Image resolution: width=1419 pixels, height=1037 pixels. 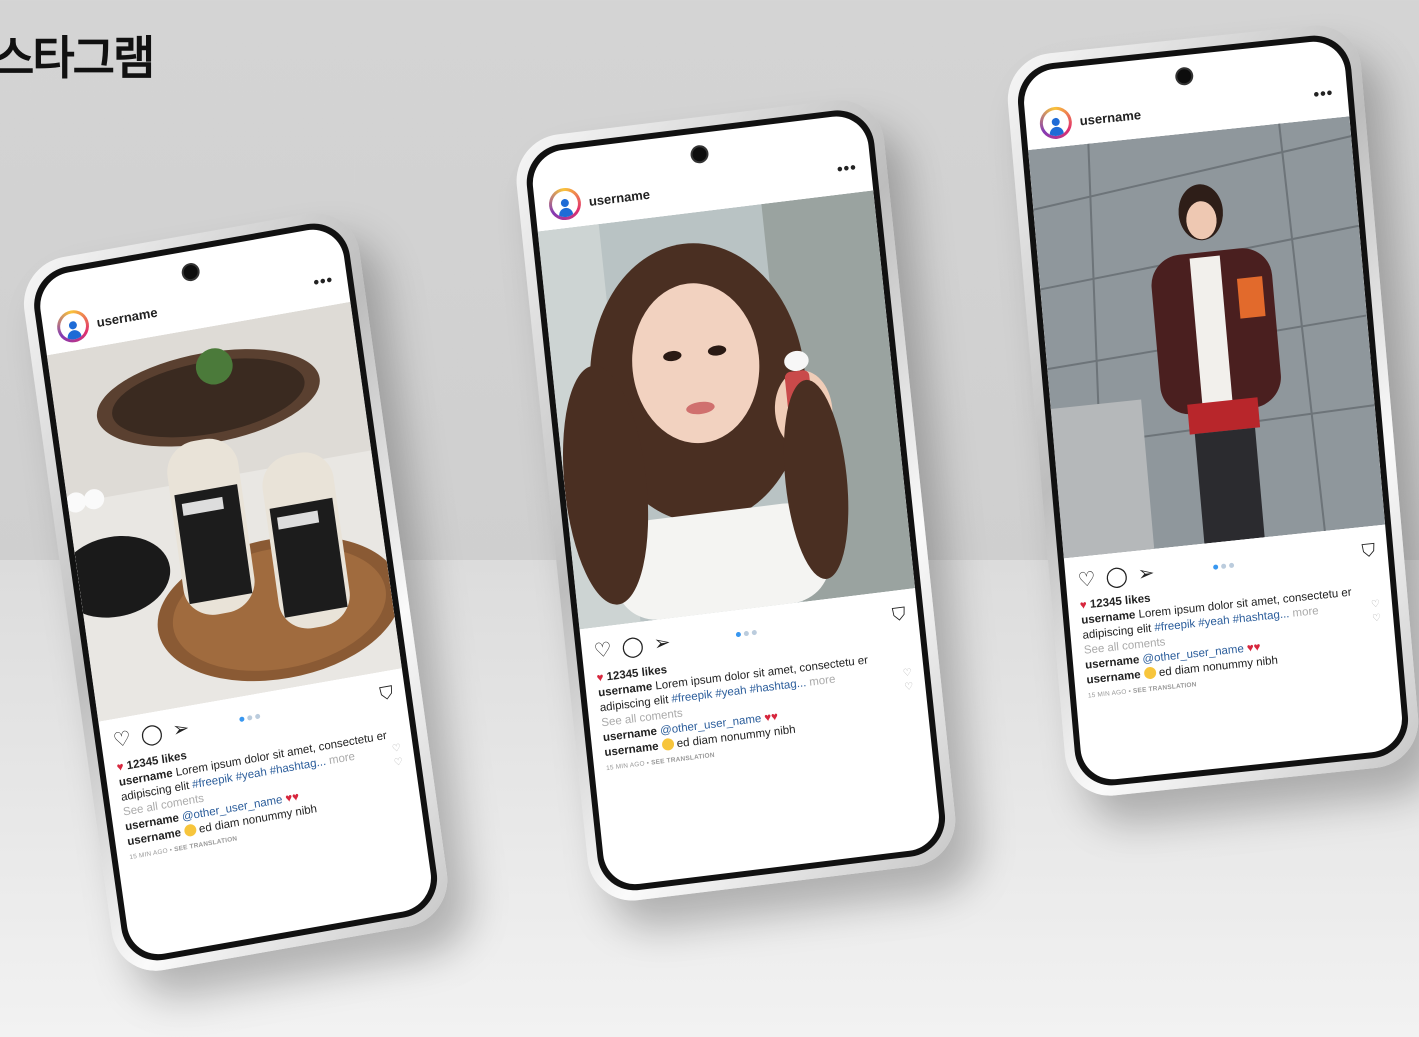 I want to click on portrait-photo, so click(x=726, y=410).